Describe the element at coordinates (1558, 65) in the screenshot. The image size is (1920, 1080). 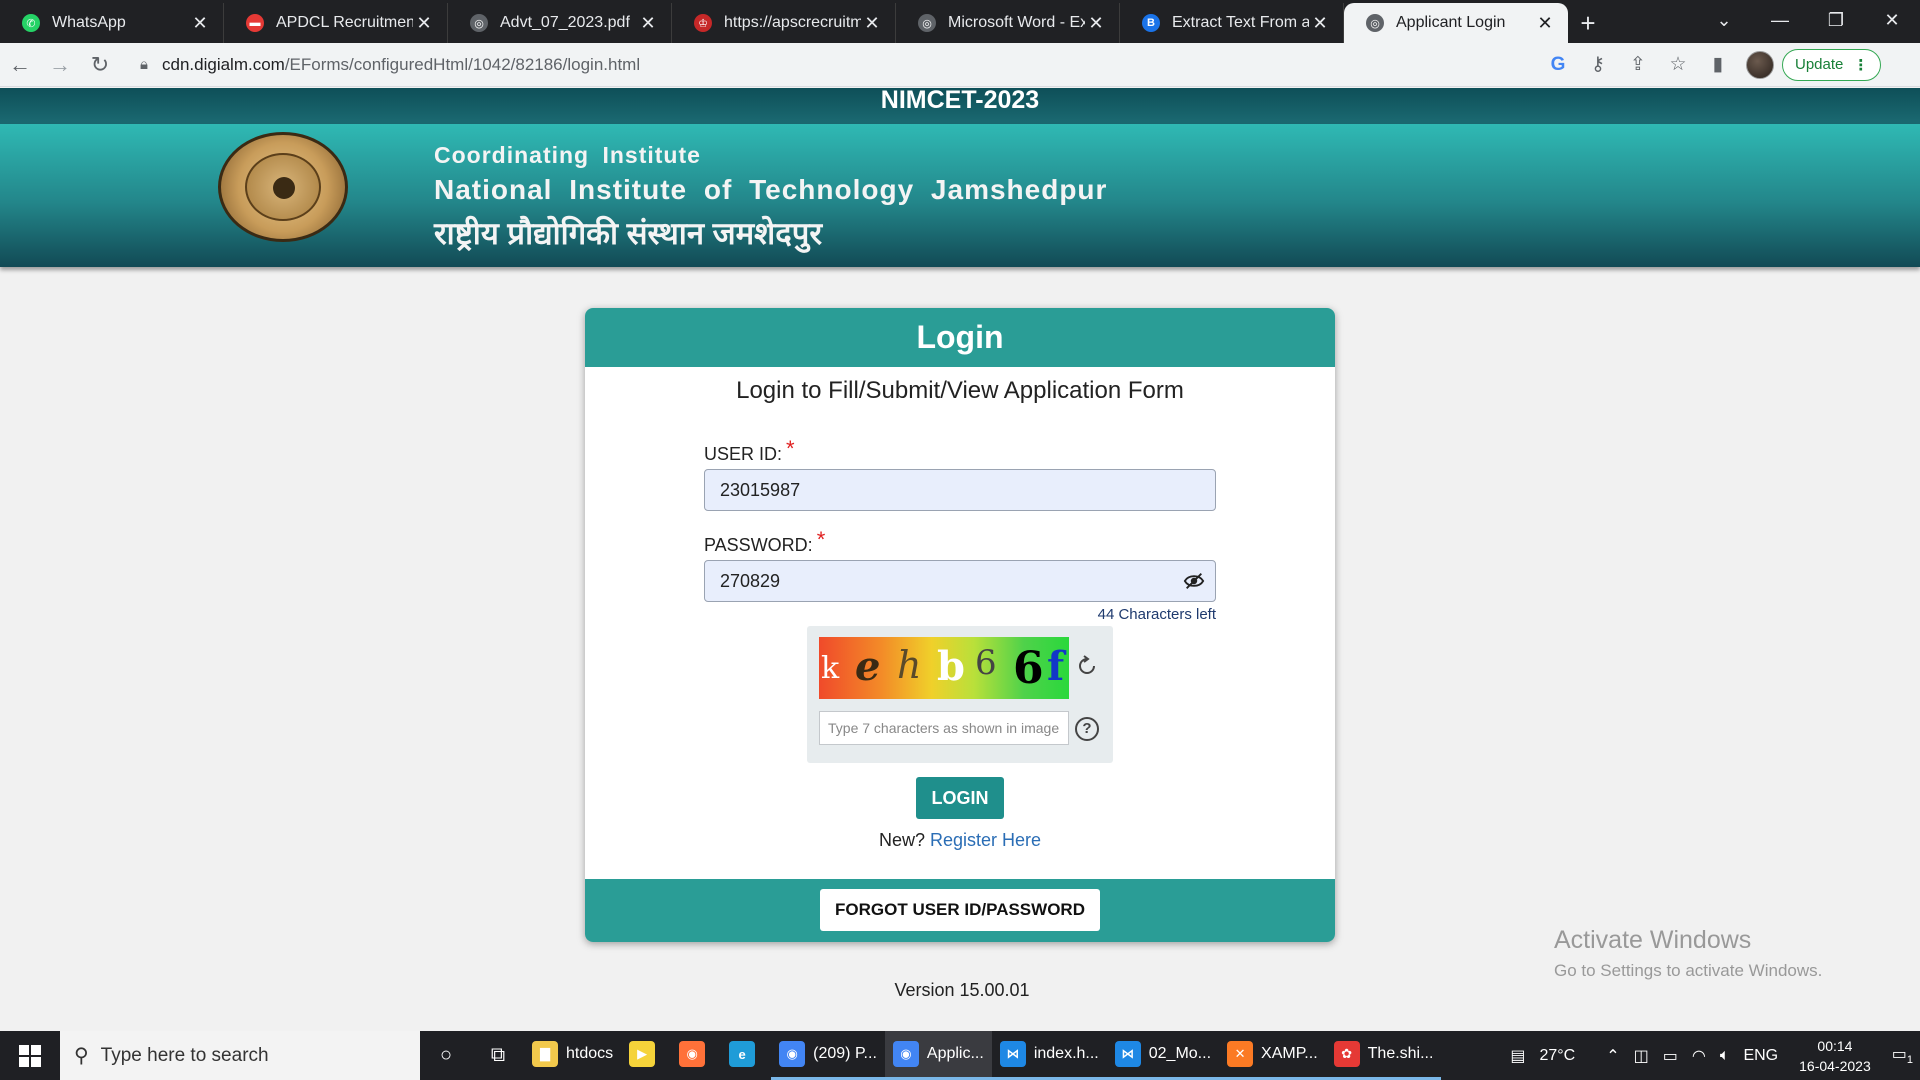
I see `google-icon: G` at that location.